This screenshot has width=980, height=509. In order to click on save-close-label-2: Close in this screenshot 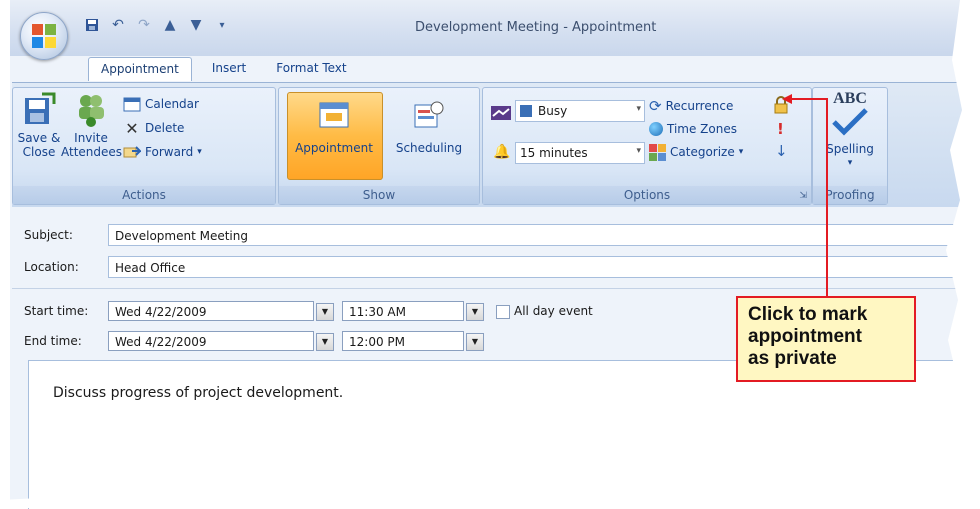, I will do `click(39, 152)`.